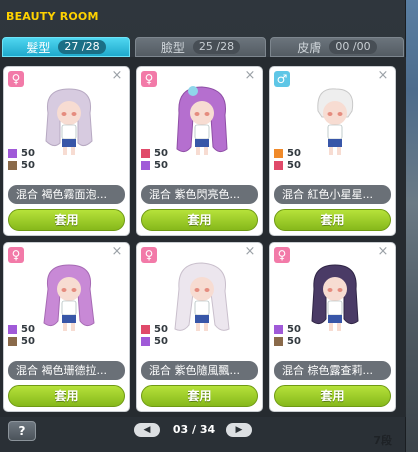  I want to click on next-page-button: ▶, so click(239, 430).